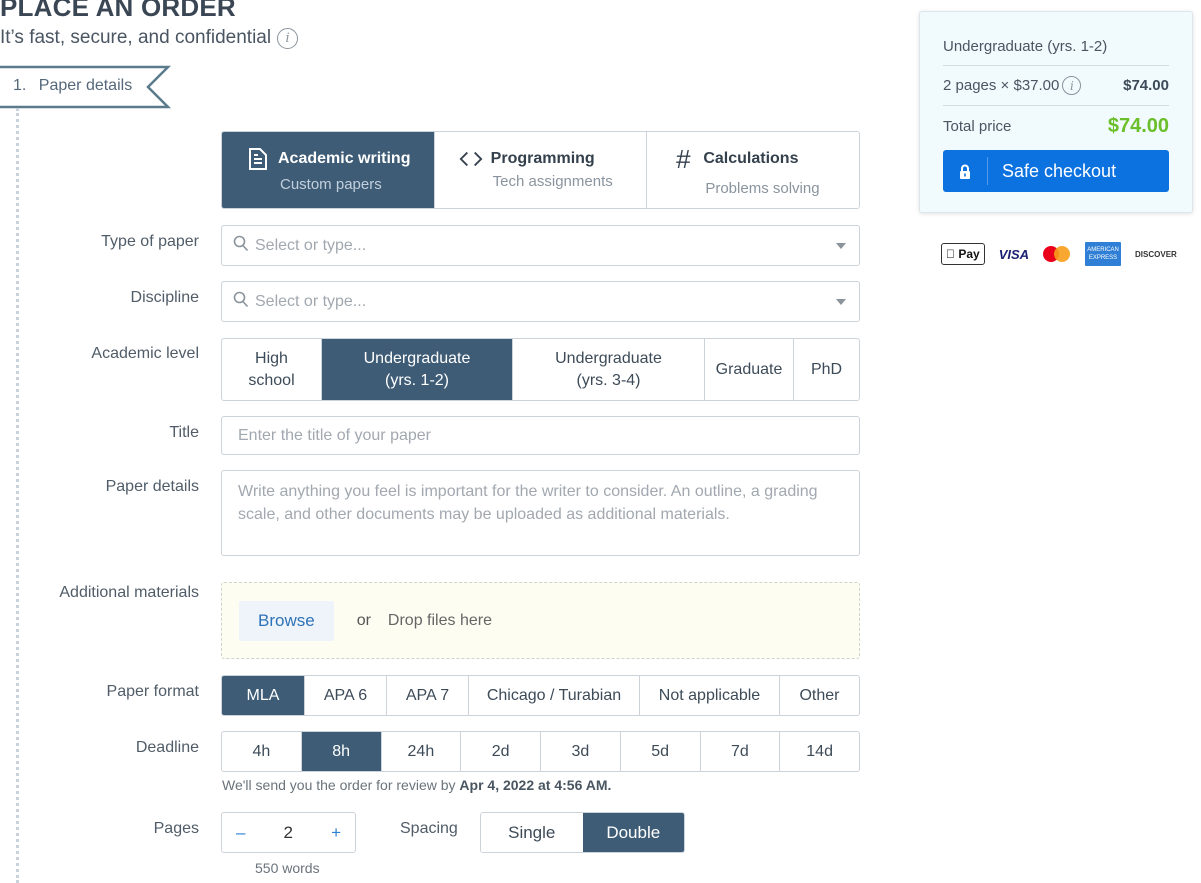  Describe the element at coordinates (152, 486) in the screenshot. I see `paper-details-label: Paper details` at that location.